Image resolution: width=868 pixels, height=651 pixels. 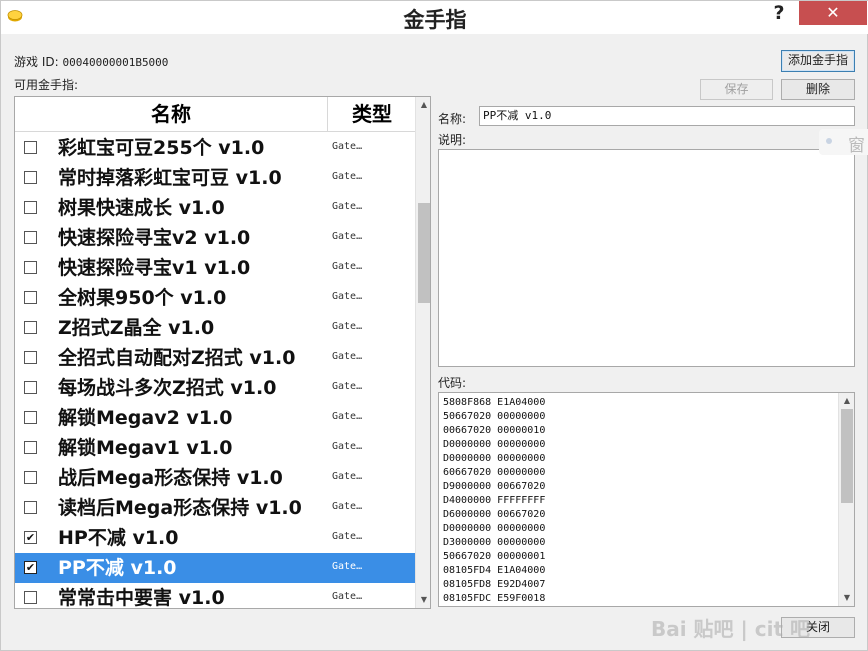 I want to click on code-scrollbar: ▲ ▼, so click(x=846, y=499).